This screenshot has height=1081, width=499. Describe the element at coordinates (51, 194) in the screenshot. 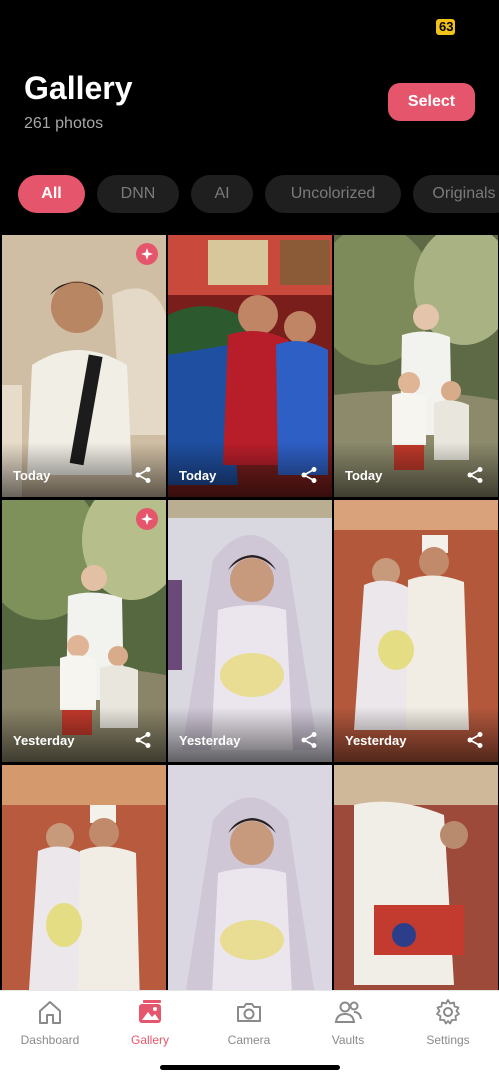

I see `filter-chip-all: All` at that location.